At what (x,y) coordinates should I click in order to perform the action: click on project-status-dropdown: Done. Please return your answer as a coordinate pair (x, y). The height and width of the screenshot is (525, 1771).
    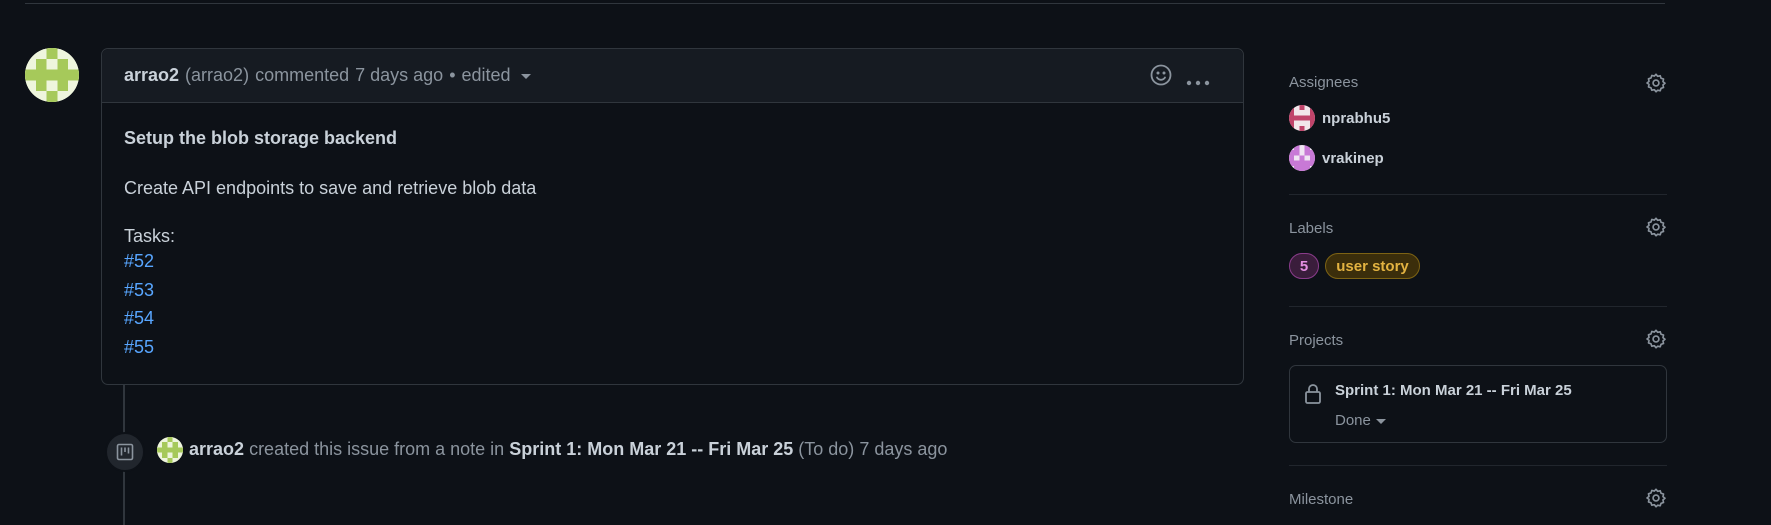
    Looking at the image, I should click on (1360, 420).